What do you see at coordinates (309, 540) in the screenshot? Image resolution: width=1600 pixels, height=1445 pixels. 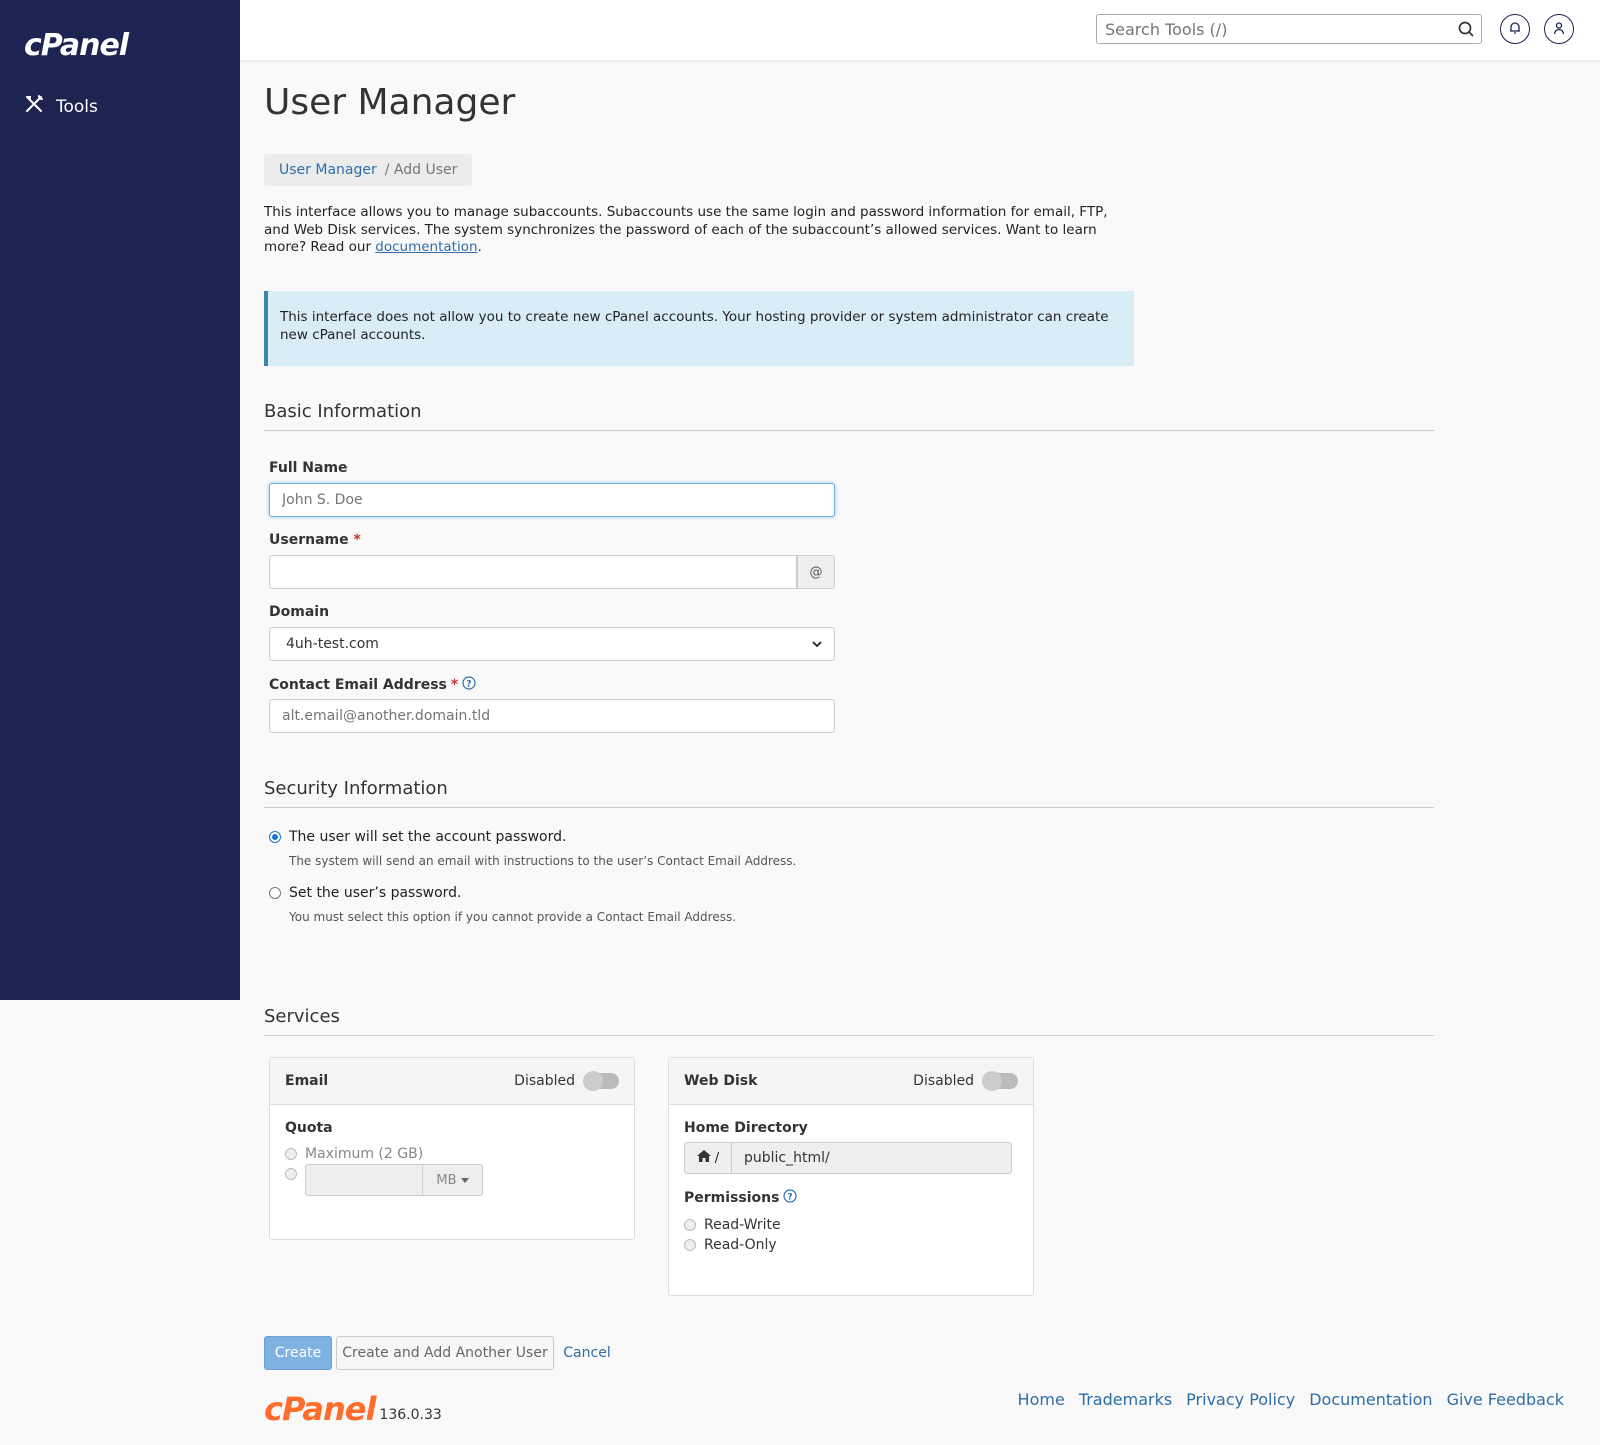 I see `username-label-text: Username` at bounding box center [309, 540].